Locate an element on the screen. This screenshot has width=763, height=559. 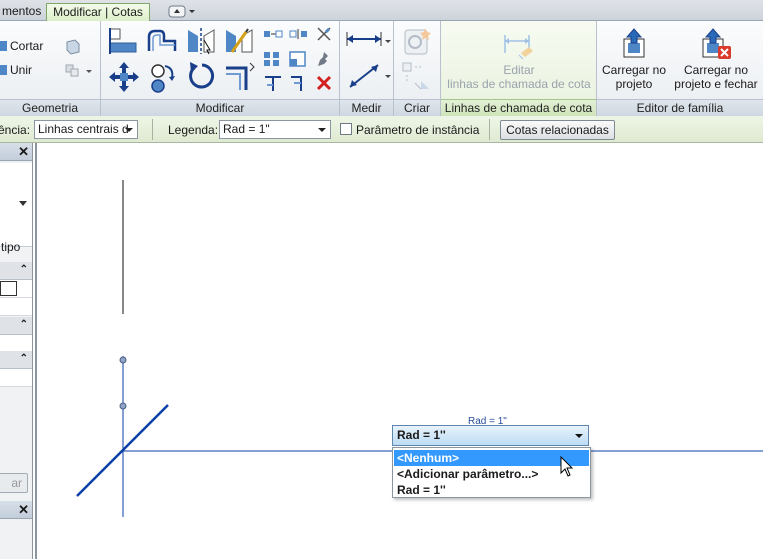
array-icon is located at coordinates (273, 60).